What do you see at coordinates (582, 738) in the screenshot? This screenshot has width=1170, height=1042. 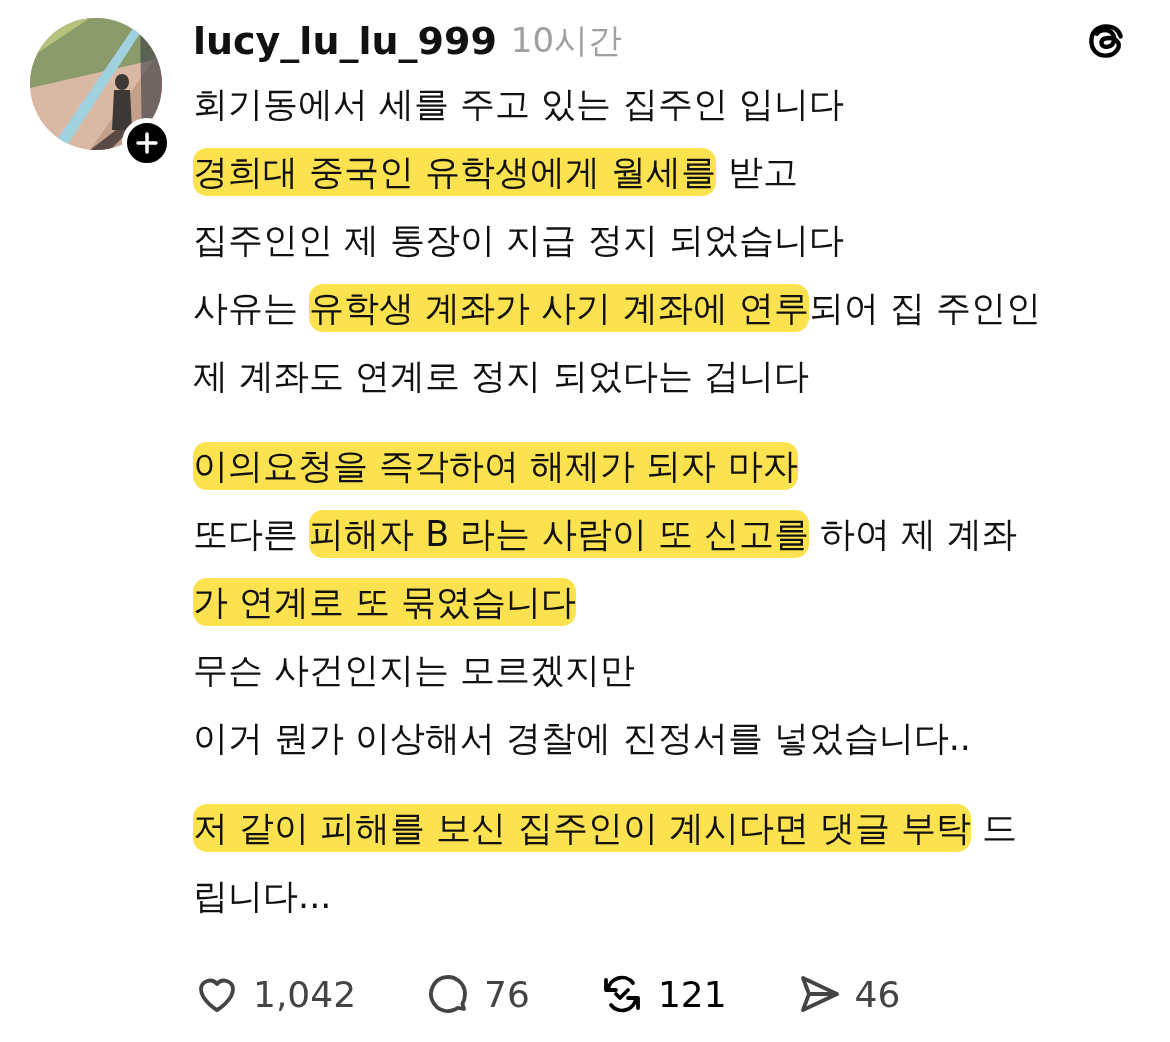 I see `post-text-line: 이거 뭔가 이상해서 경찰에 진정서를 넣었습니다..` at bounding box center [582, 738].